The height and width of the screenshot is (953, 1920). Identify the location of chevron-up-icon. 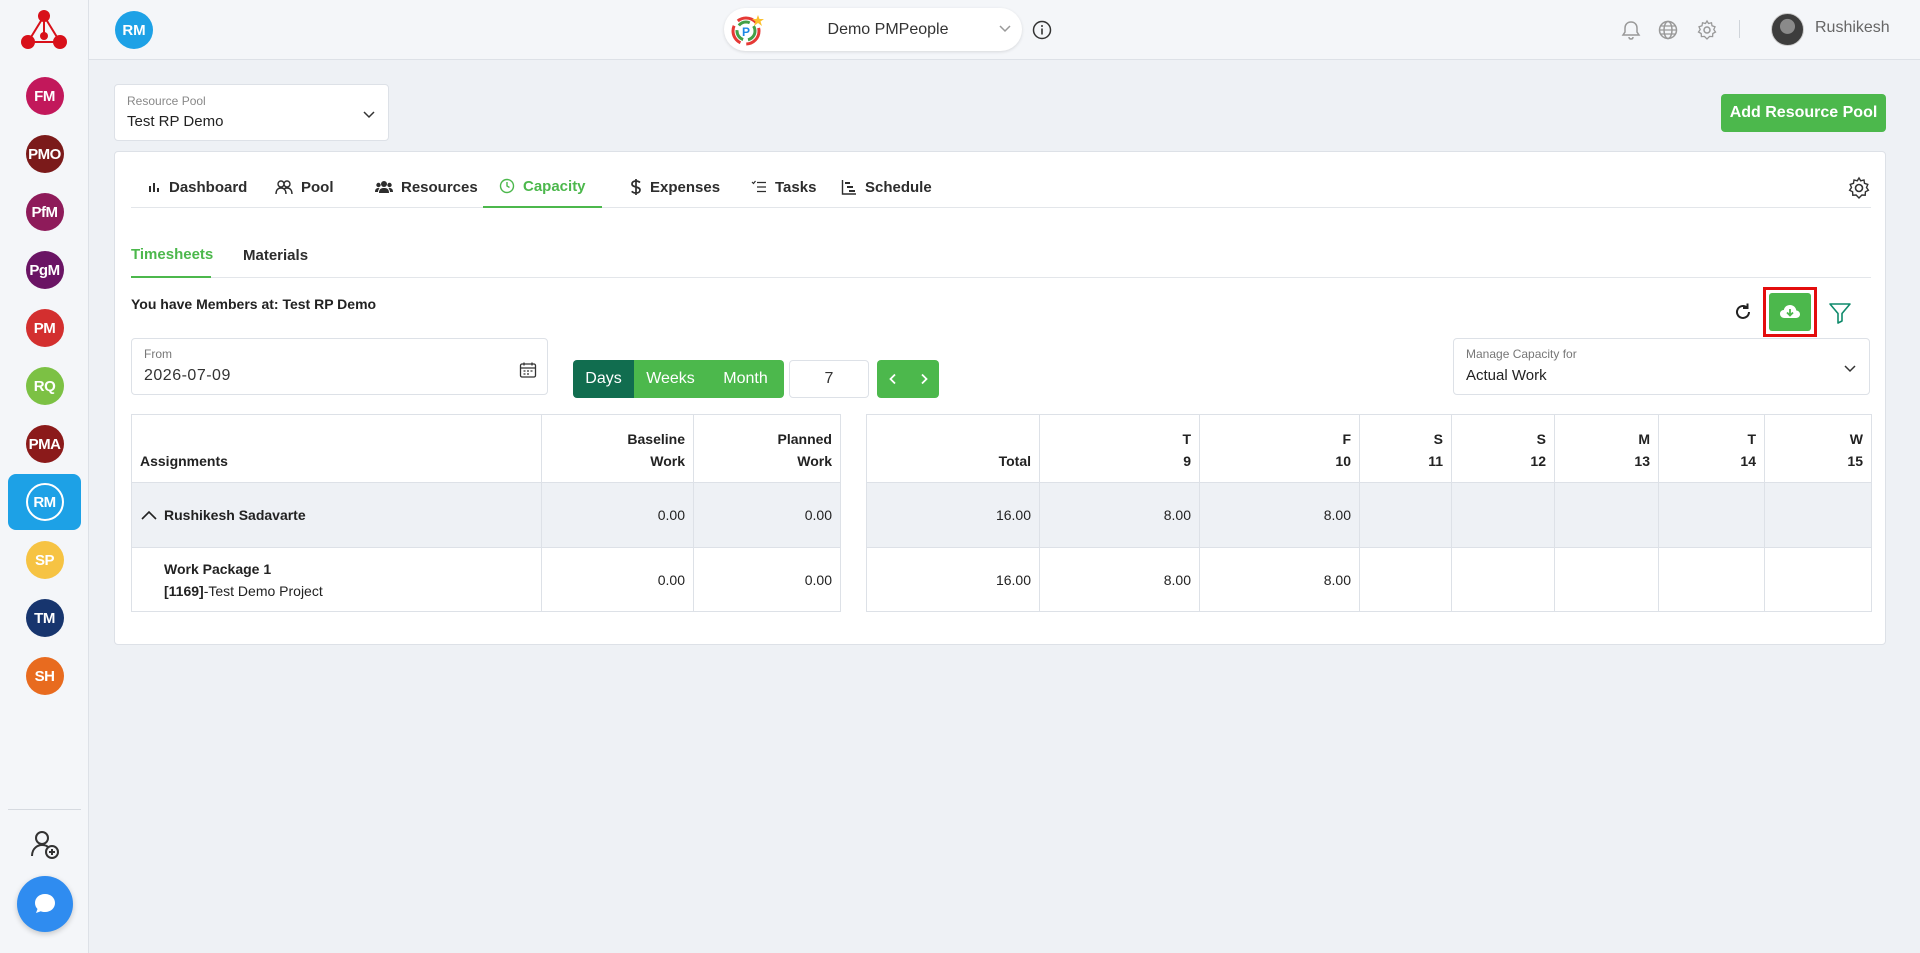
(149, 515).